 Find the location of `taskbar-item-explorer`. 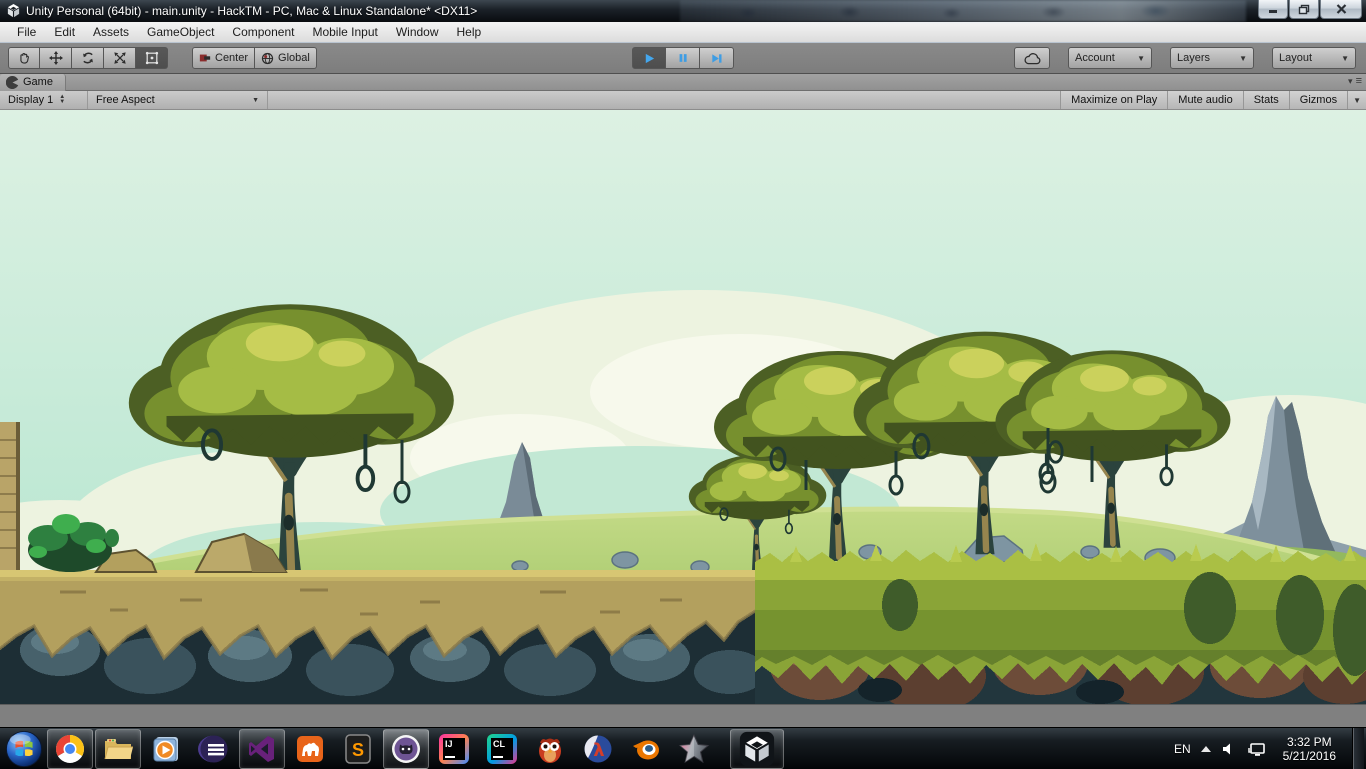

taskbar-item-explorer is located at coordinates (118, 748).